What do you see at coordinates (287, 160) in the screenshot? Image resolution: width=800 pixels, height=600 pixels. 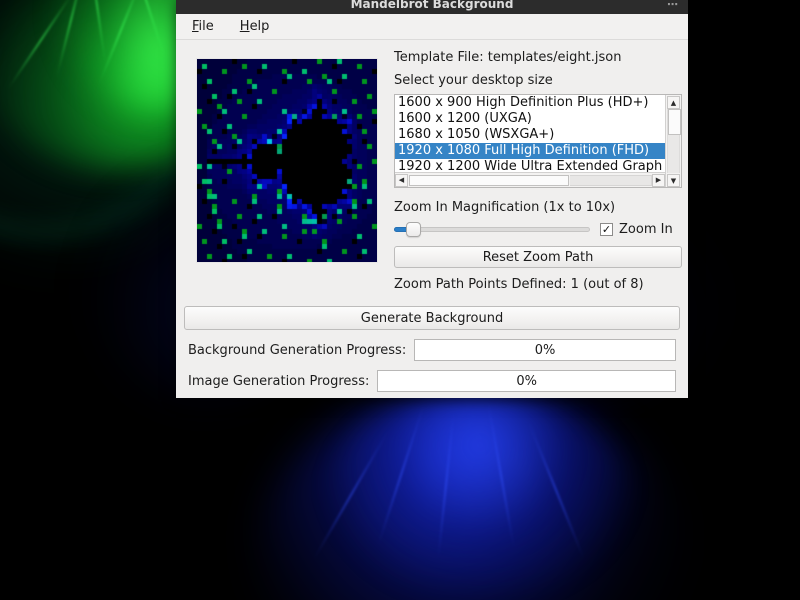 I see `mandelbrot-preview-image` at bounding box center [287, 160].